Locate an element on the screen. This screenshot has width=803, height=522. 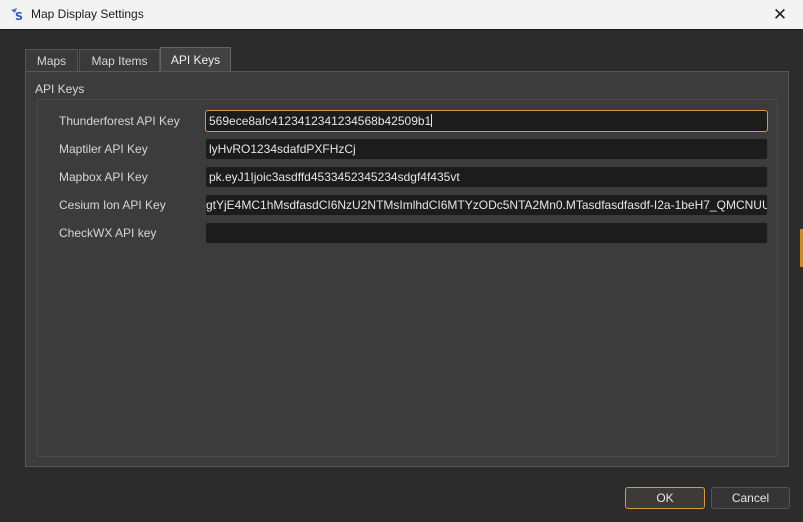
maptiler-key-label: Maptiler API Key is located at coordinates (103, 149).